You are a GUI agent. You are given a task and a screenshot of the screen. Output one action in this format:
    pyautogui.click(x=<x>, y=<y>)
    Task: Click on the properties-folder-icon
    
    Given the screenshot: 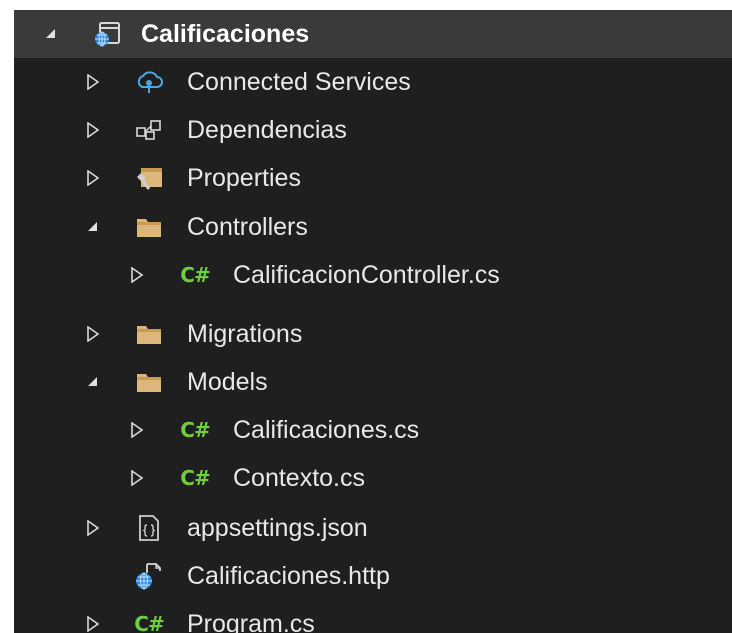 What is the action you would take?
    pyautogui.click(x=149, y=178)
    